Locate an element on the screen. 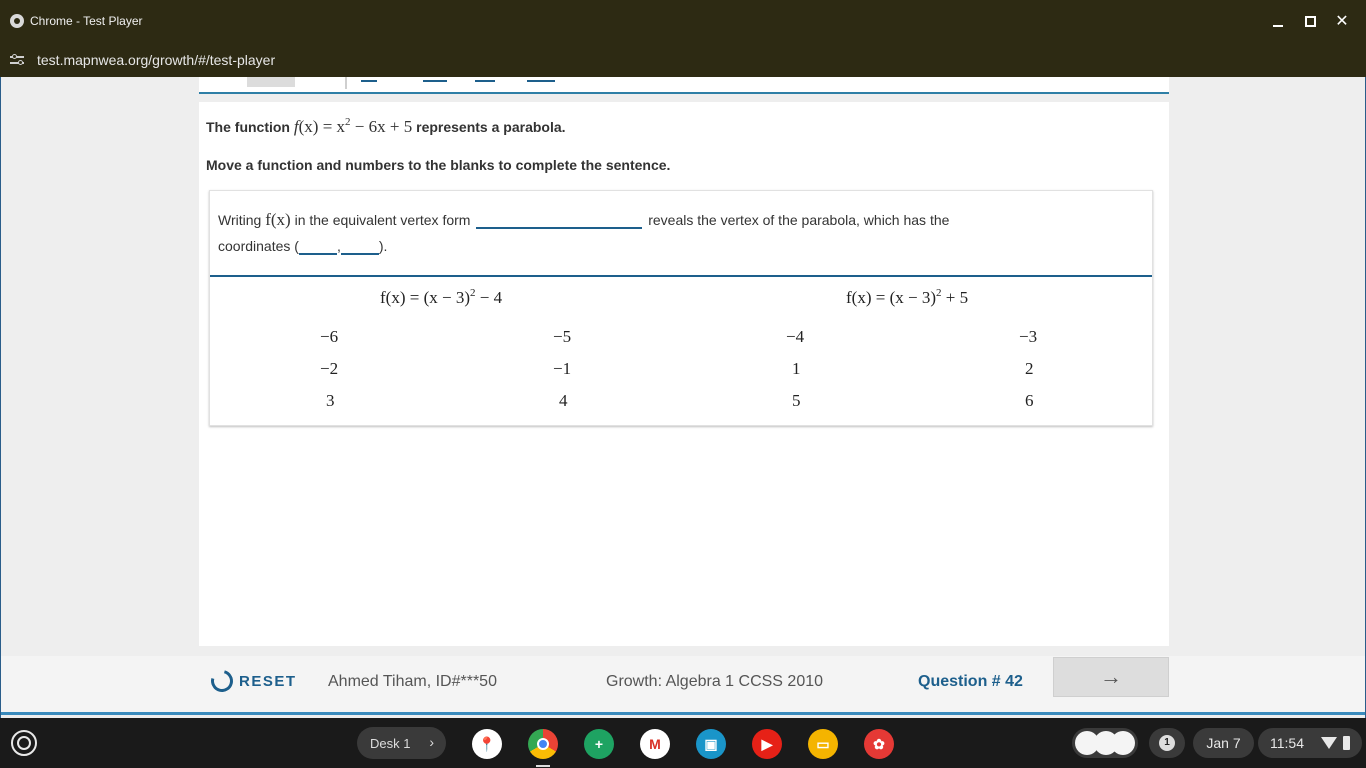 This screenshot has height=768, width=1366. gmail-app-icon: M is located at coordinates (655, 744).